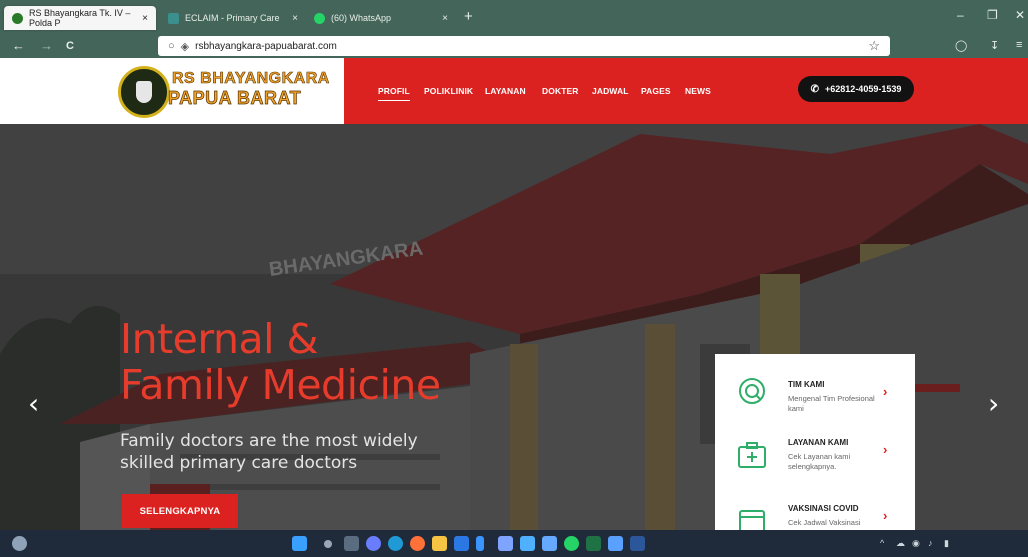 This screenshot has height=557, width=1028. I want to click on edge-icon, so click(395, 543).